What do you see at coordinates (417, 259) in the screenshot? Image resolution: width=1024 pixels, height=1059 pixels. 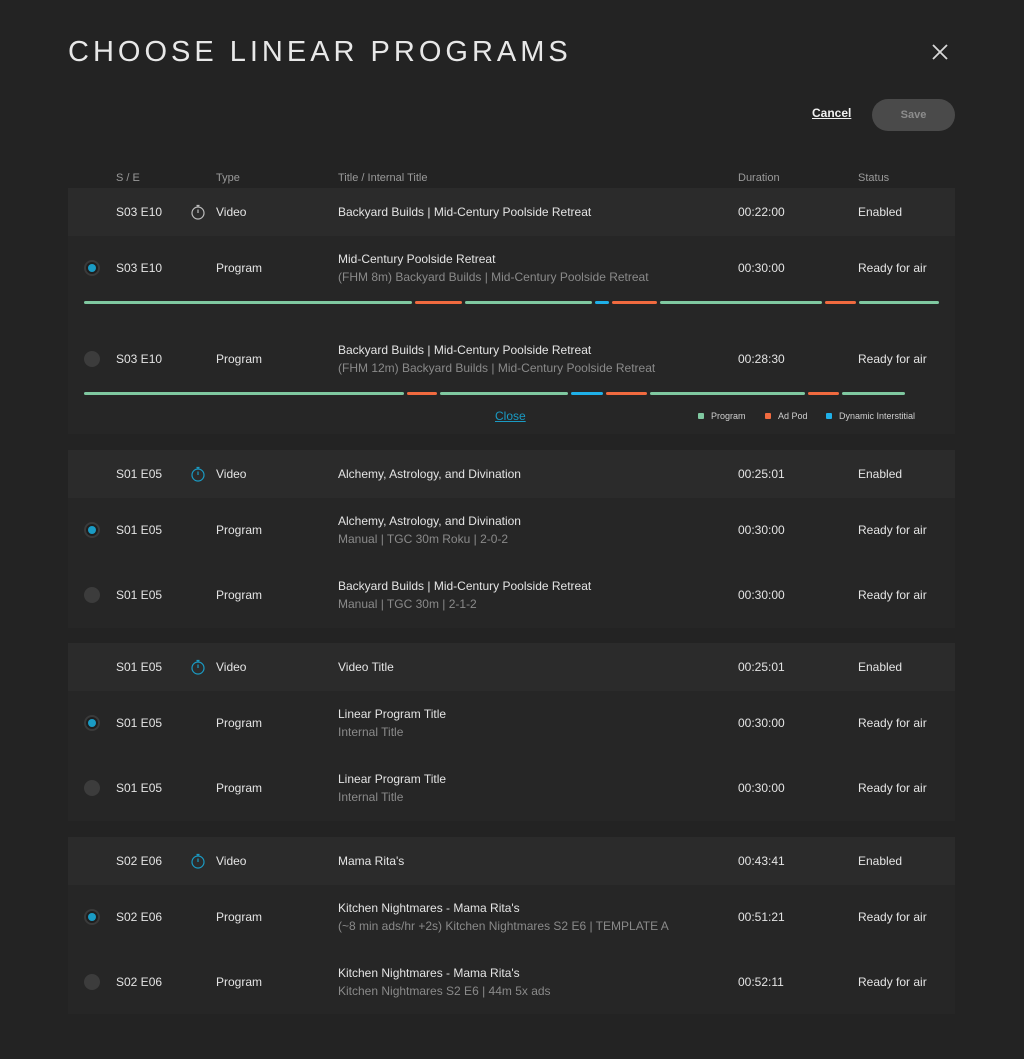 I see `title-cell: Mid-Century Poolside Retreat` at bounding box center [417, 259].